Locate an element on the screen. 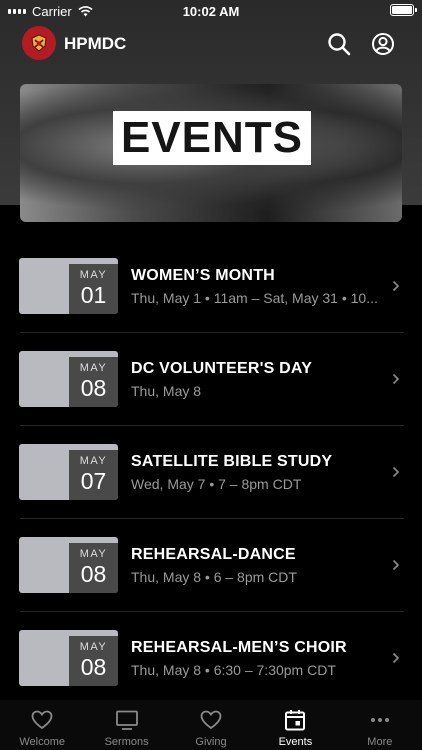  tab-events: Events is located at coordinates (295, 725).